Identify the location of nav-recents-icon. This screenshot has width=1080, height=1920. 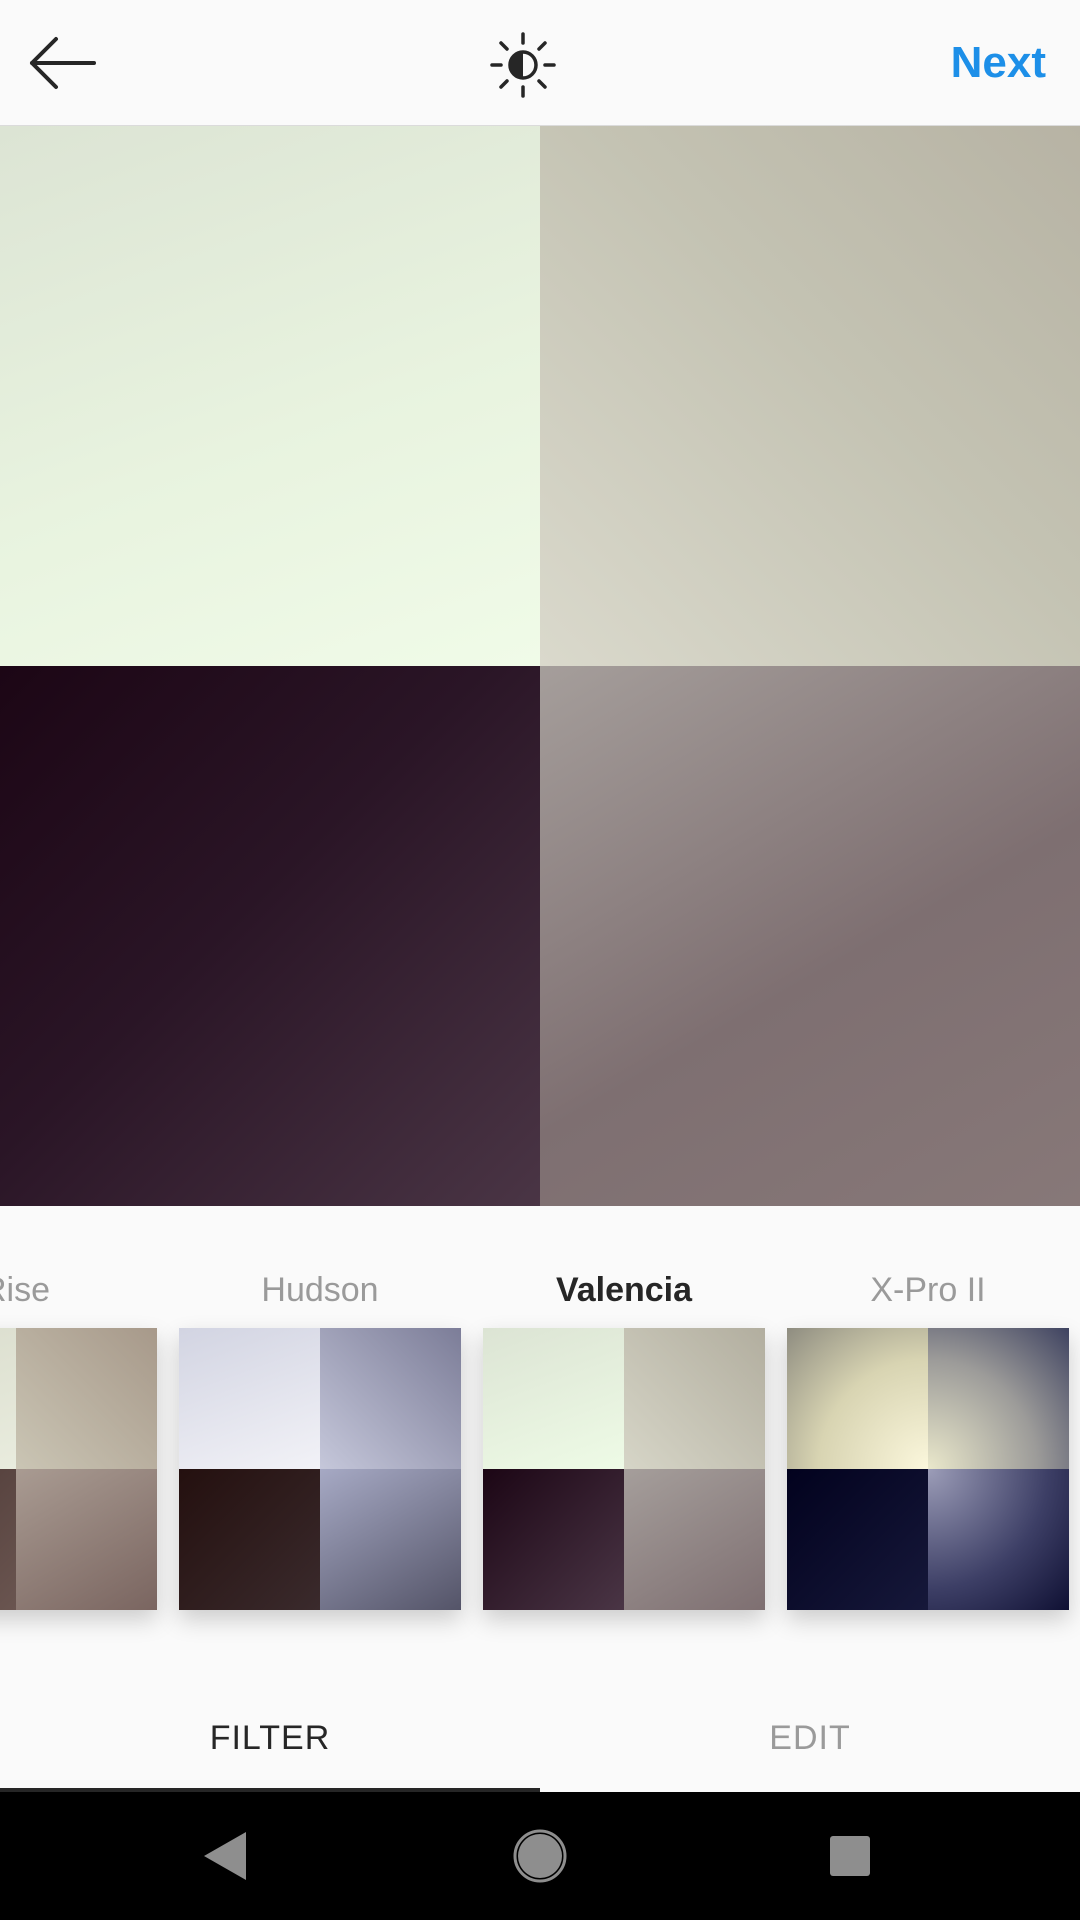
(850, 1856).